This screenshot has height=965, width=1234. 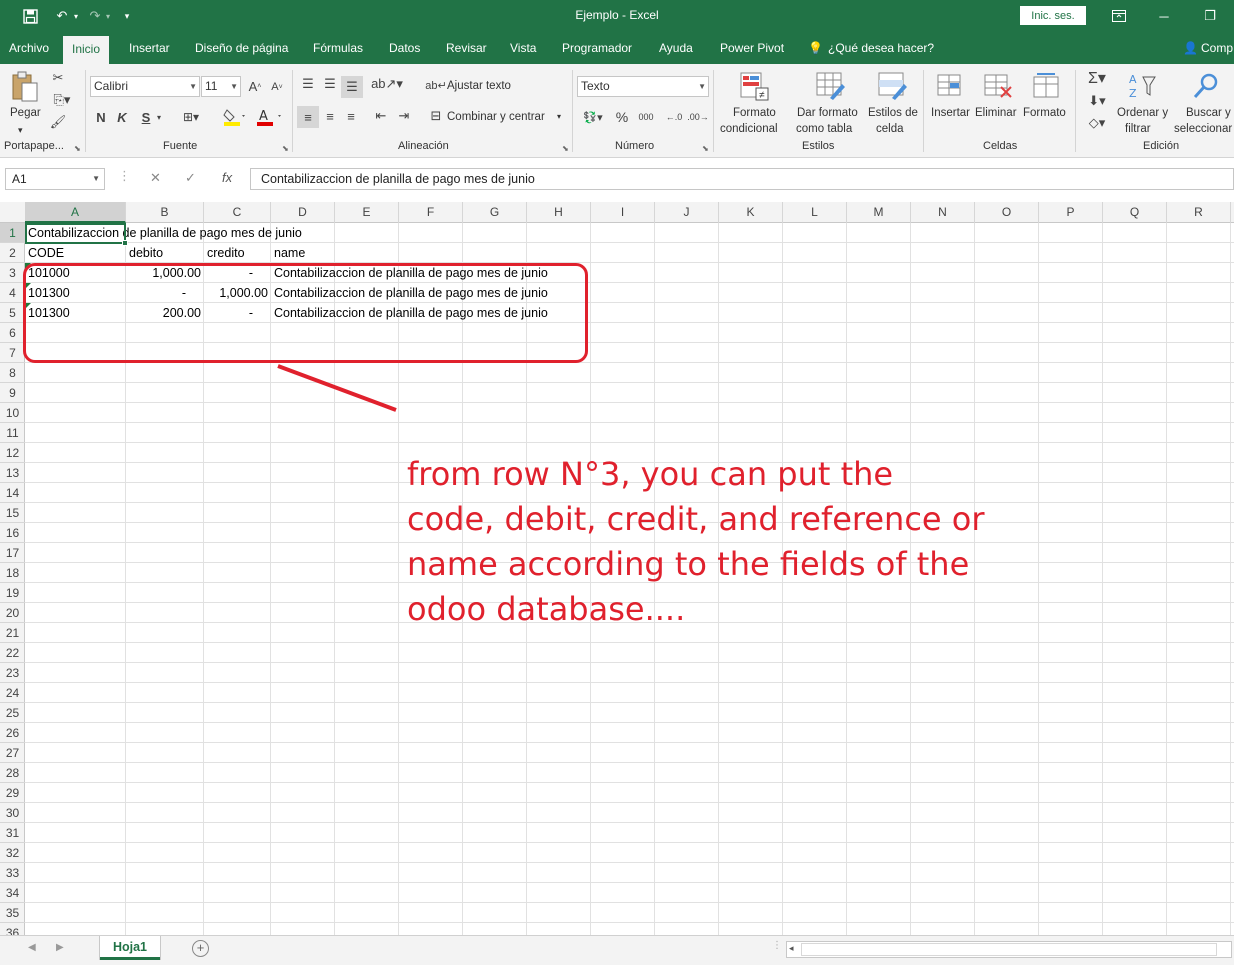 What do you see at coordinates (12, 593) in the screenshot?
I see `row-header-19: 19` at bounding box center [12, 593].